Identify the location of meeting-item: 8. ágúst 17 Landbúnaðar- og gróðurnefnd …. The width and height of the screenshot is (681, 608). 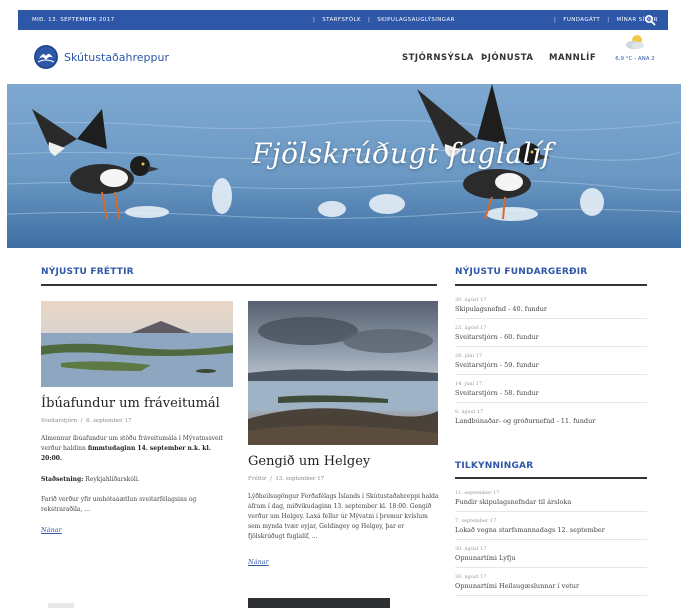
(551, 416).